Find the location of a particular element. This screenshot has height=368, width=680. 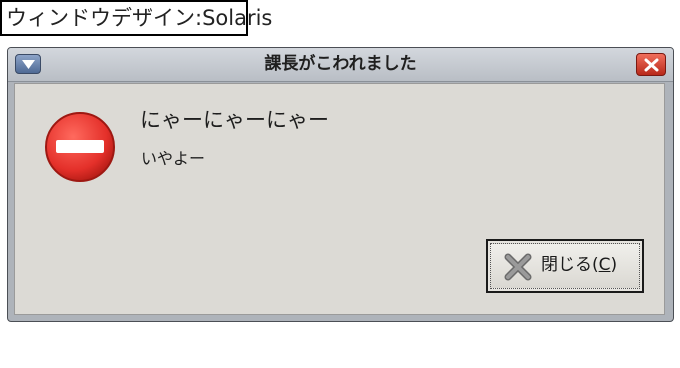

close-button-mnemonic: C is located at coordinates (604, 265).